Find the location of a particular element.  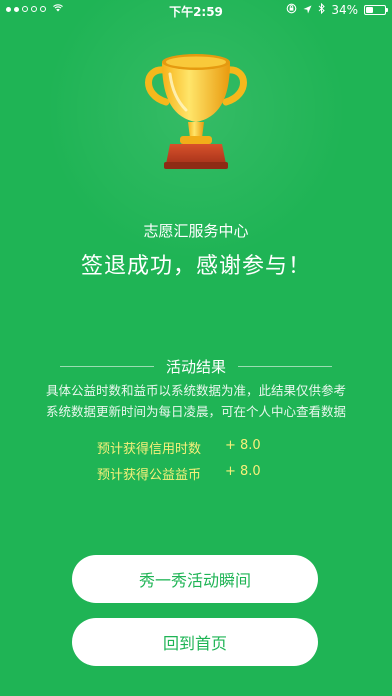

back-home-button: 回到首页 is located at coordinates (195, 642).